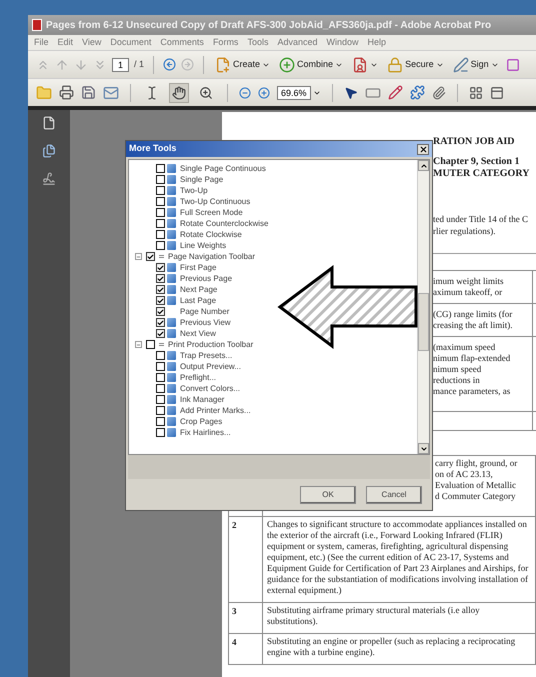  I want to click on square-icon, so click(513, 65).